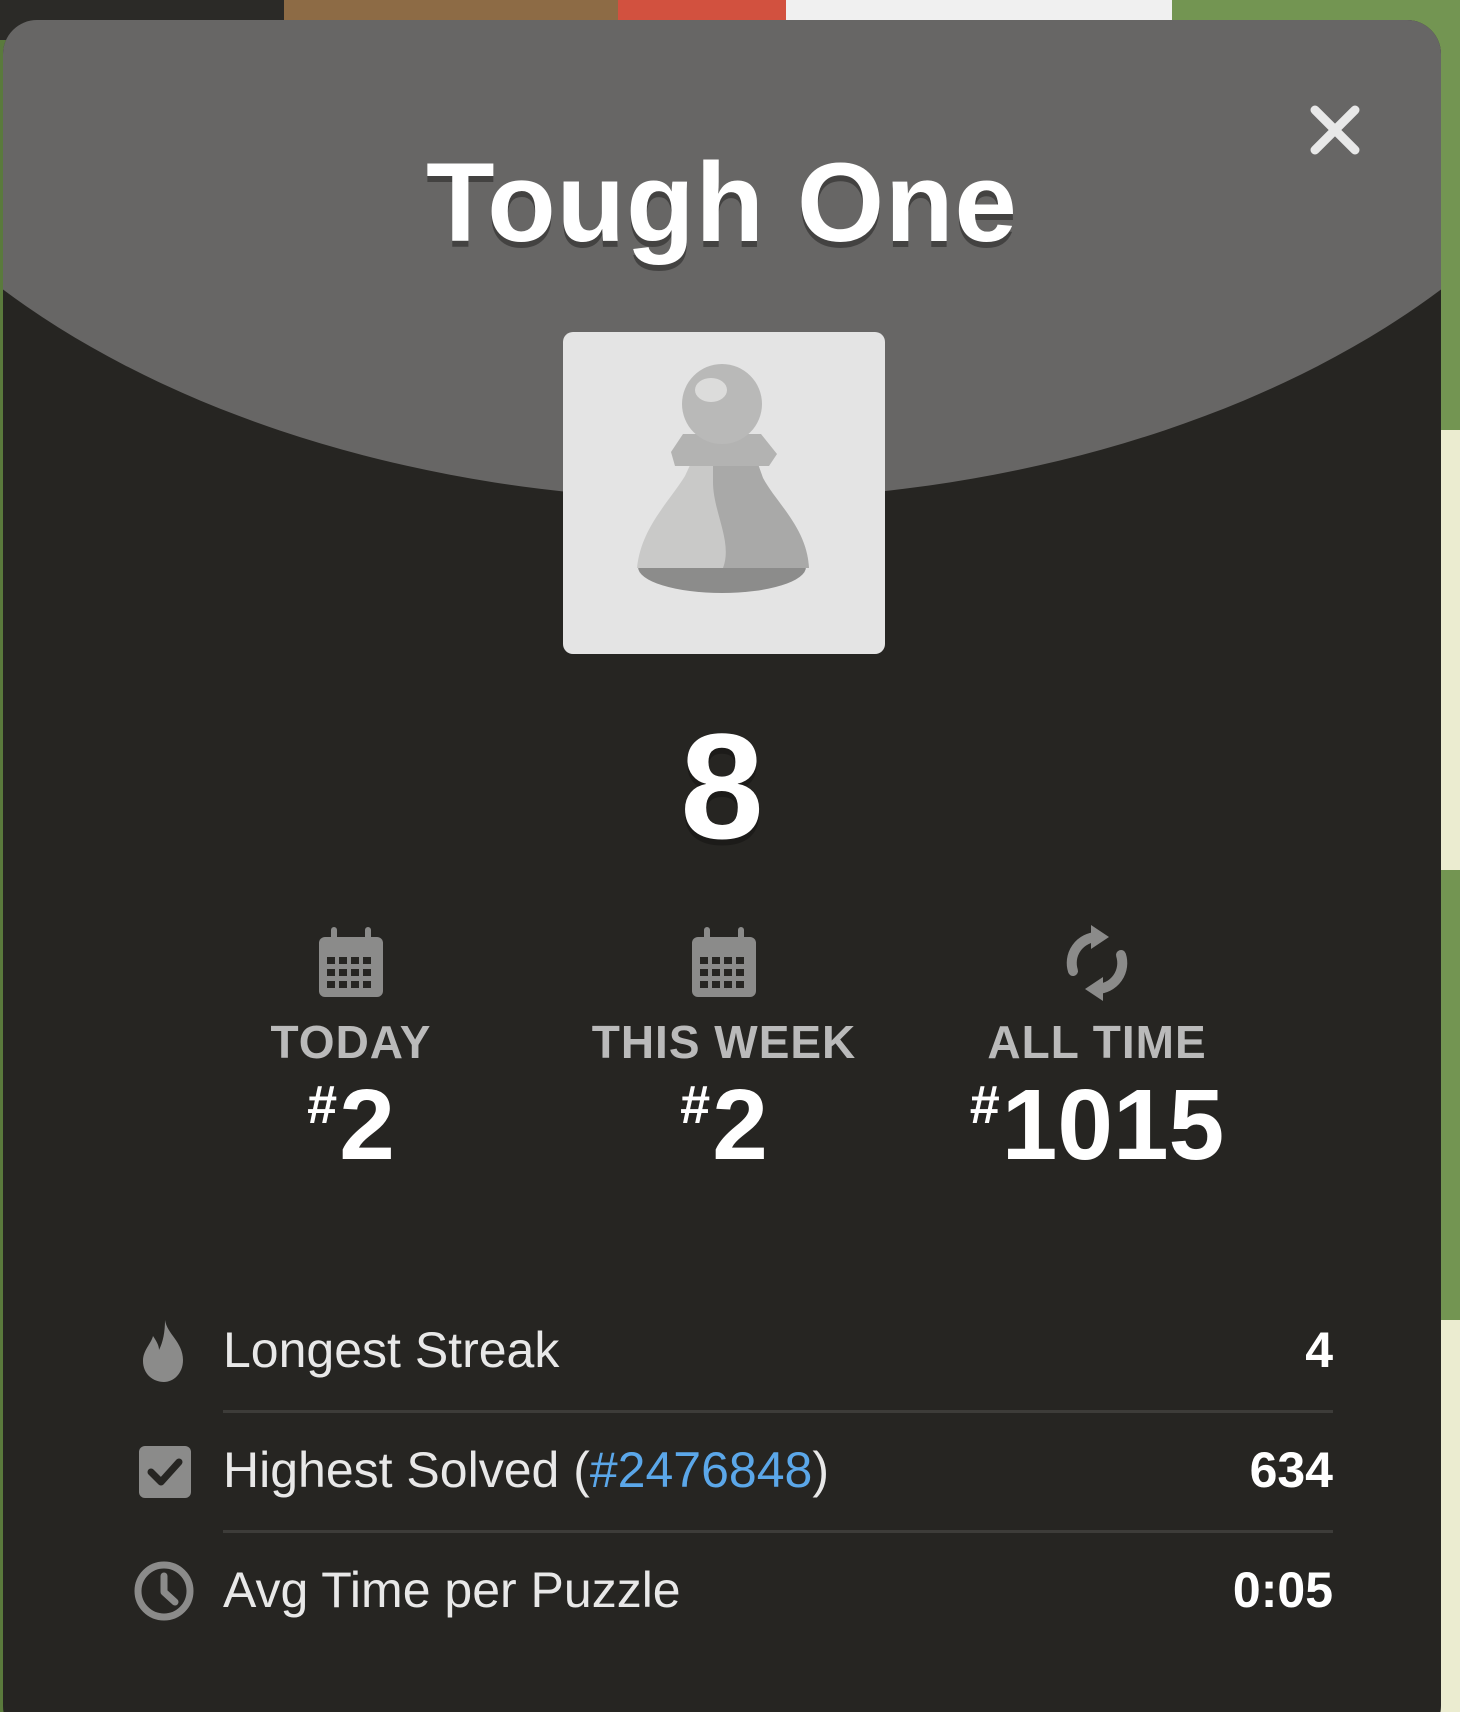  I want to click on rank-this-week: THIS WEEK #2, so click(724, 1050).